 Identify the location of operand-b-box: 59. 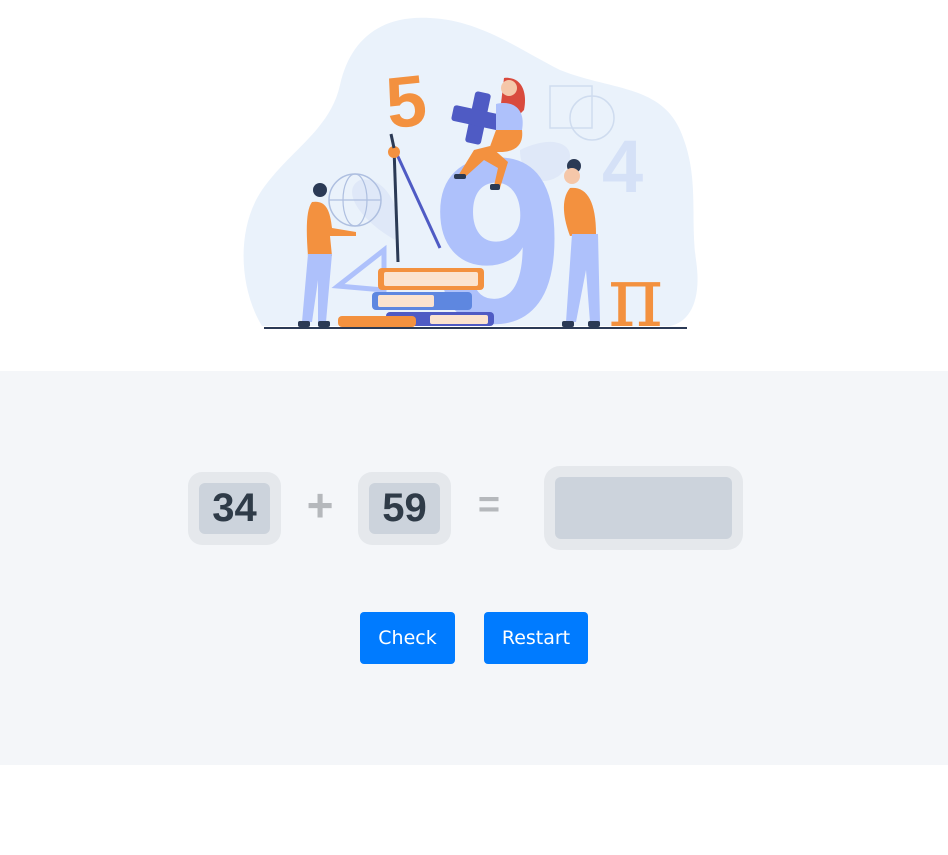
(404, 508).